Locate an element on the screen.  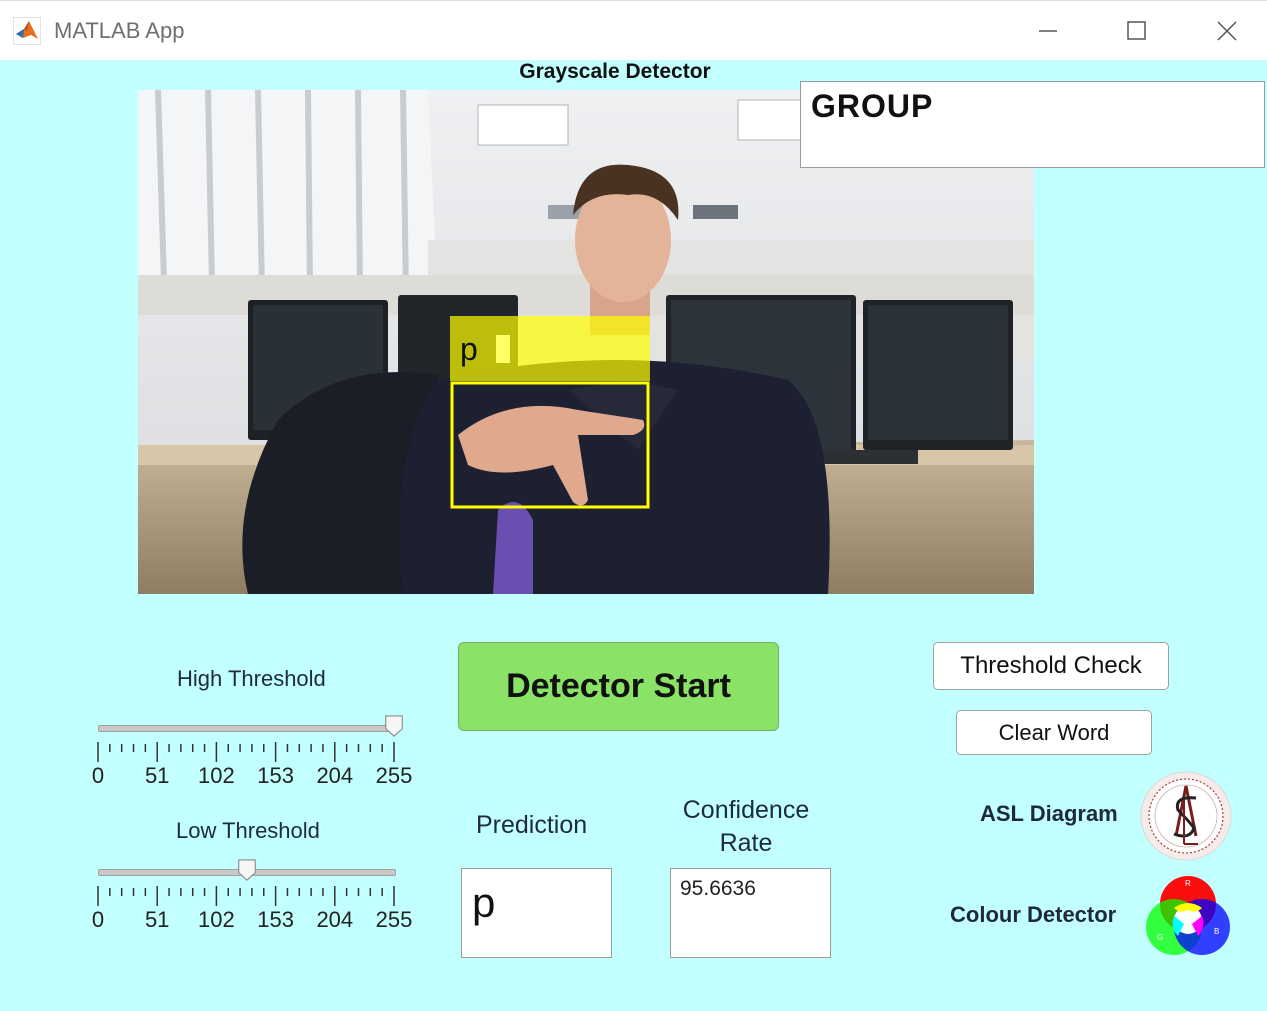
maximize-button is located at coordinates (1137, 31).